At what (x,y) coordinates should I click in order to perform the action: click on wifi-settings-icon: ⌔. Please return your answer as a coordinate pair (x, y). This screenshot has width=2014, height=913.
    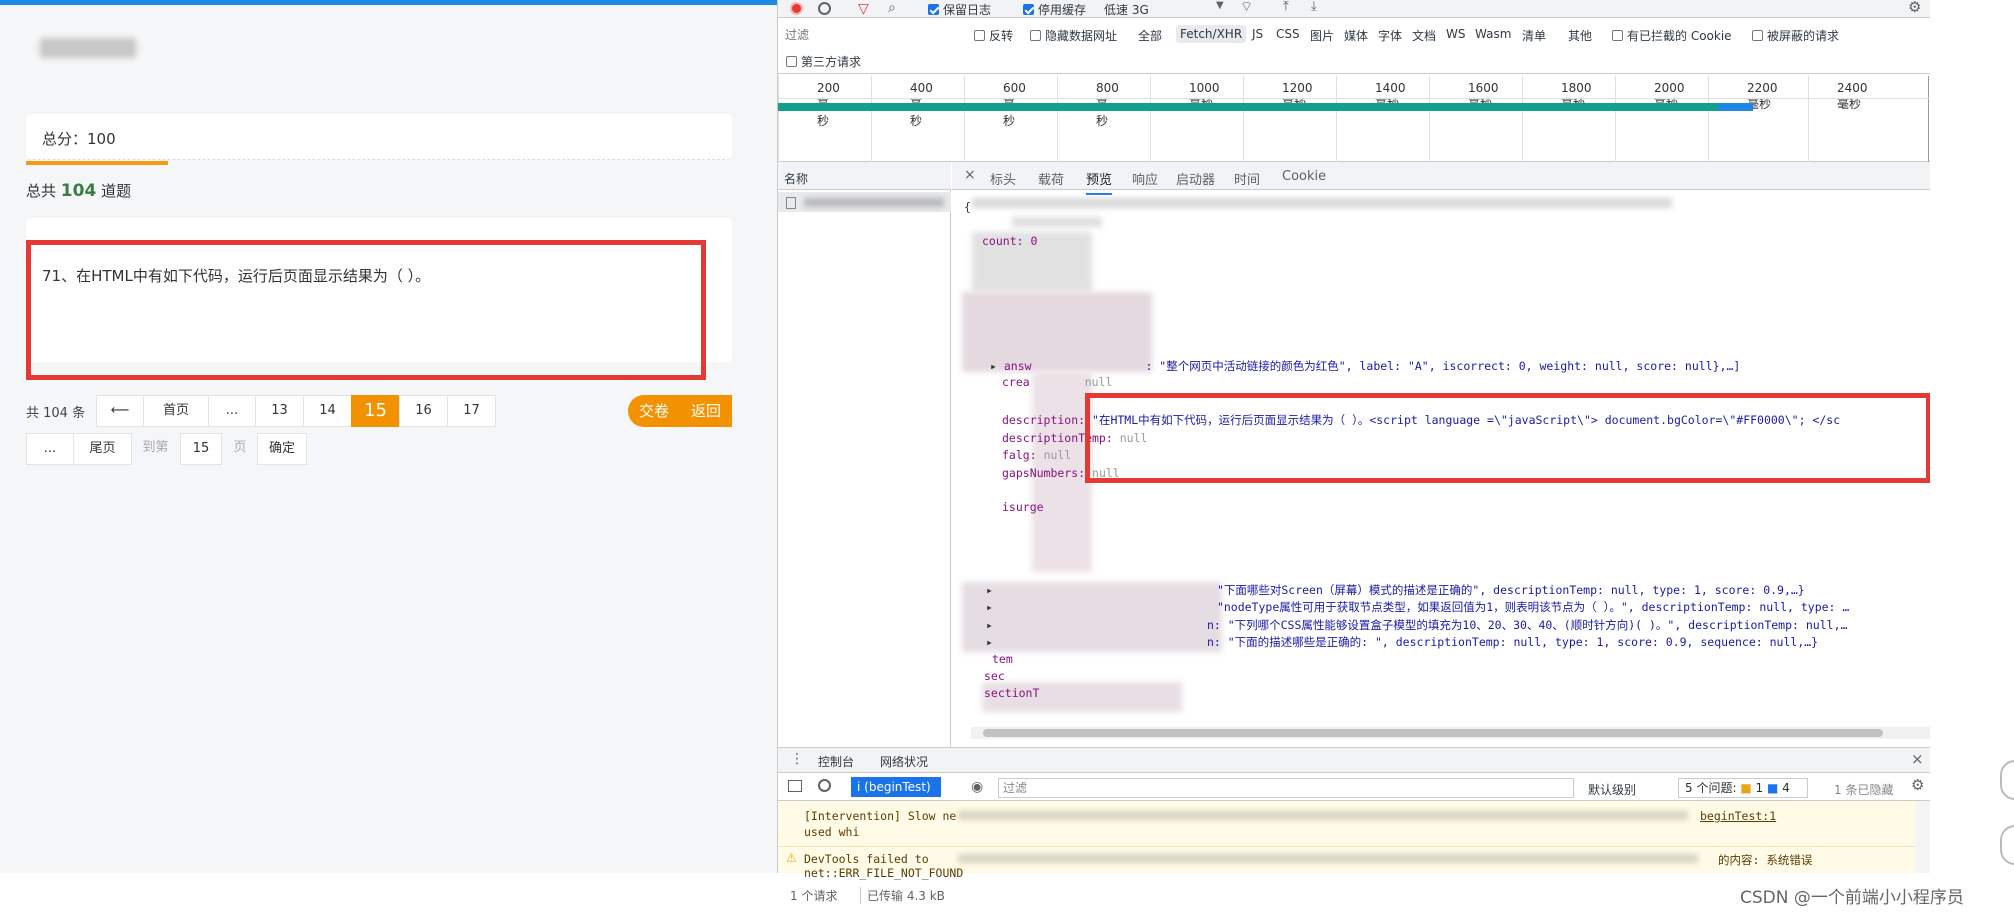
    Looking at the image, I should click on (1246, 8).